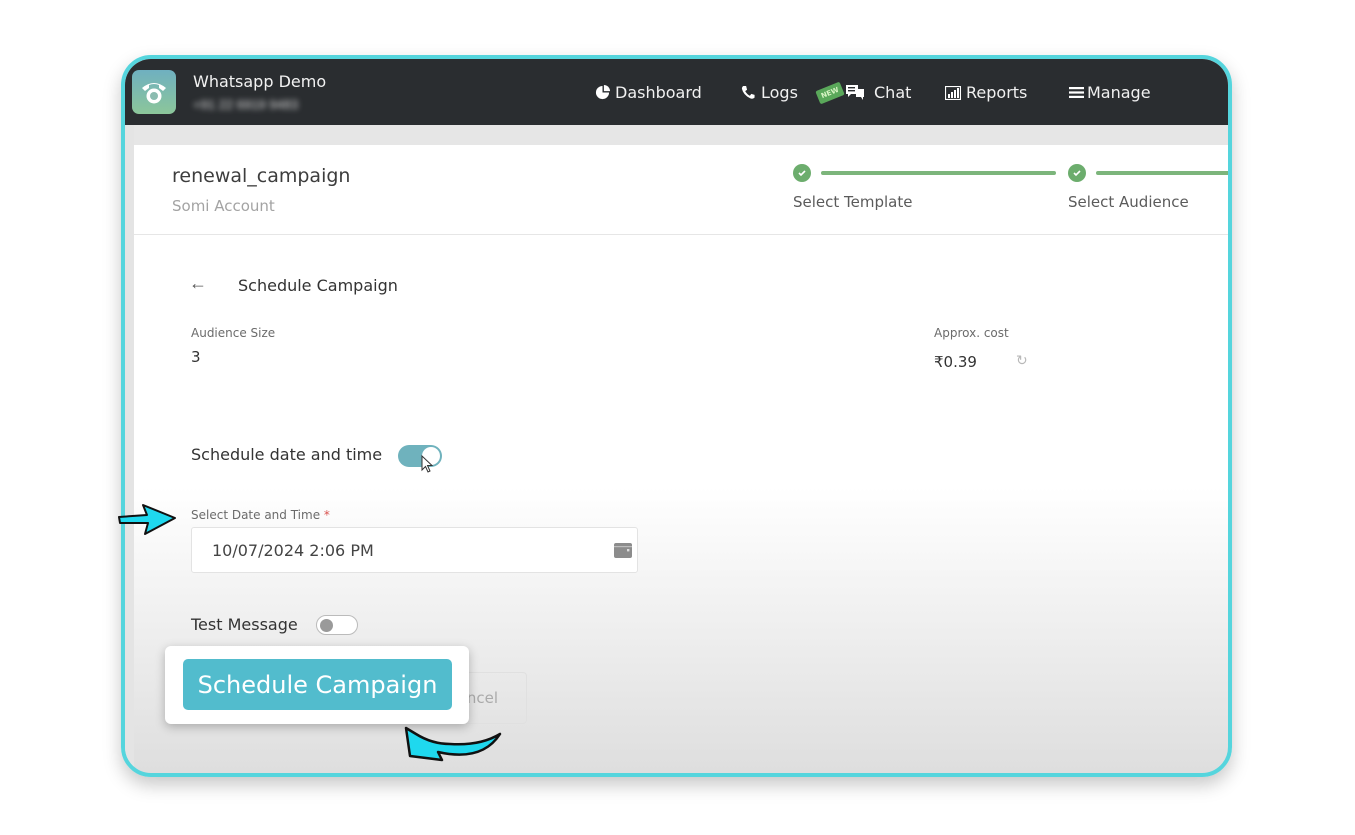  I want to click on date-time-label: Select Date and Time *, so click(260, 515).